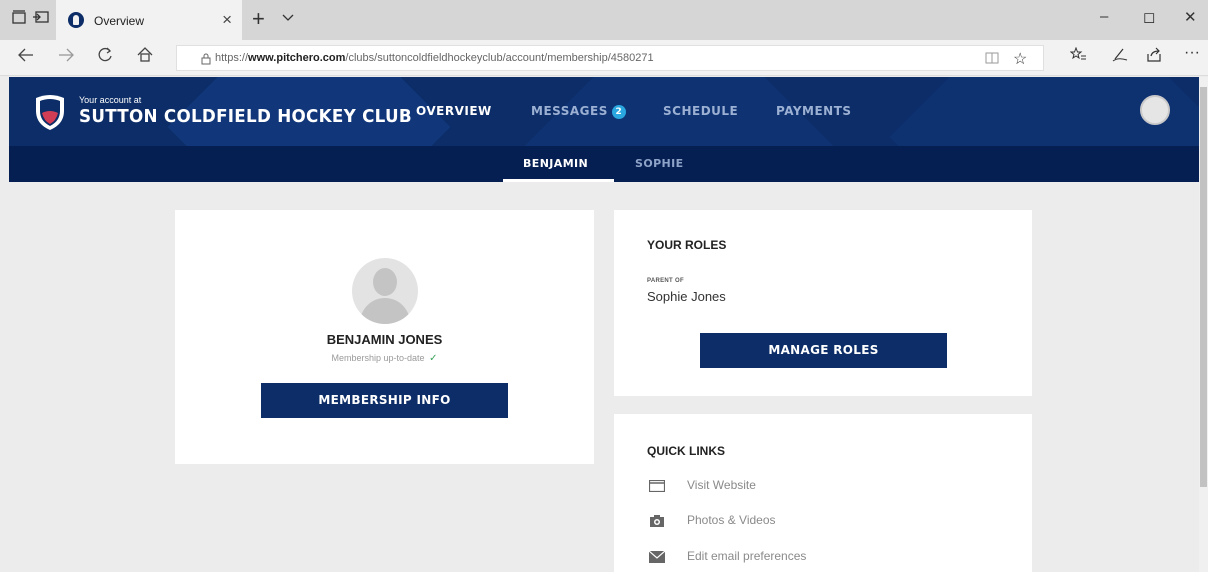 This screenshot has height=572, width=1208. What do you see at coordinates (110, 100) in the screenshot?
I see `account-label: Your account at` at bounding box center [110, 100].